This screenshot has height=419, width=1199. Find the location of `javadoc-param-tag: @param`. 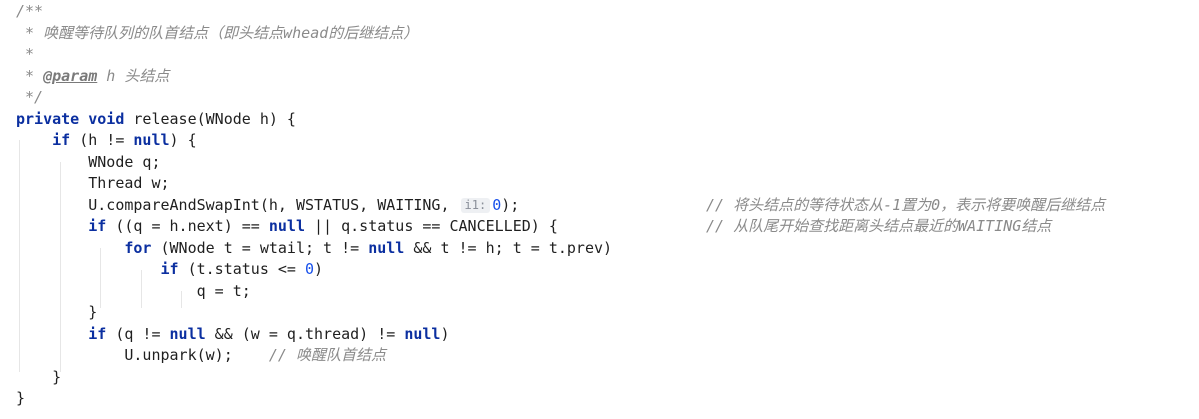

javadoc-param-tag: @param is located at coordinates (70, 75).